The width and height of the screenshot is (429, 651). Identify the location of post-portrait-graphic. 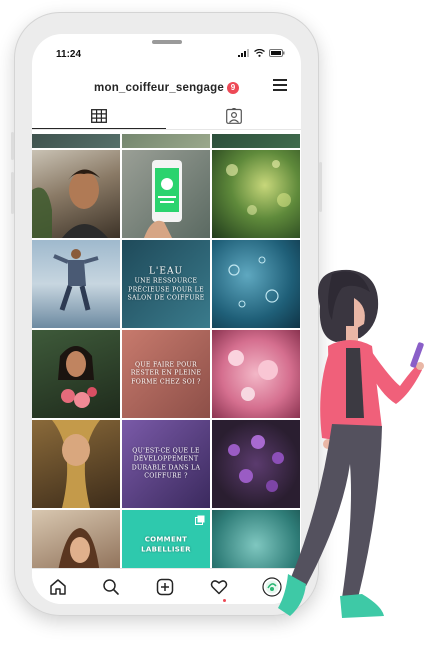
(70, 203).